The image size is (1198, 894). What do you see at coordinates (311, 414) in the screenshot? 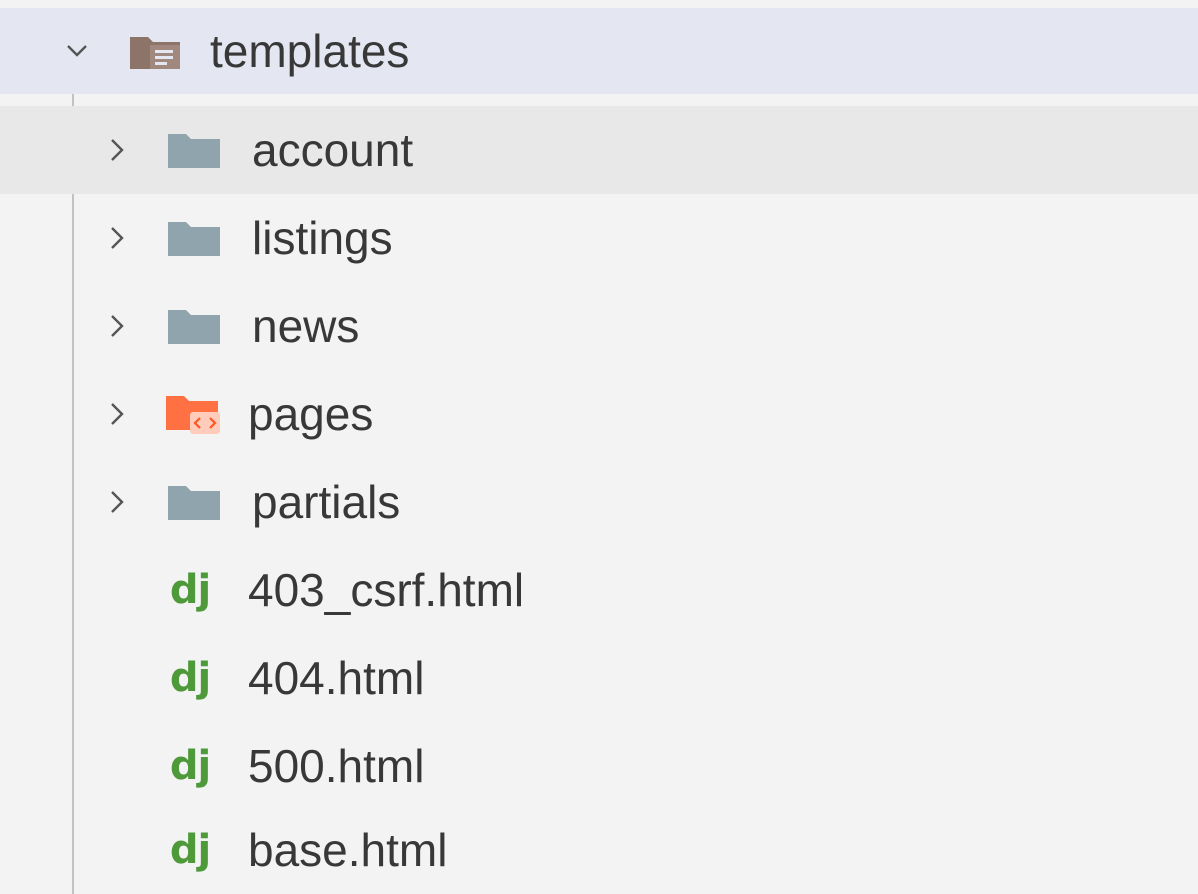
I see `tree-item-label: pages` at bounding box center [311, 414].